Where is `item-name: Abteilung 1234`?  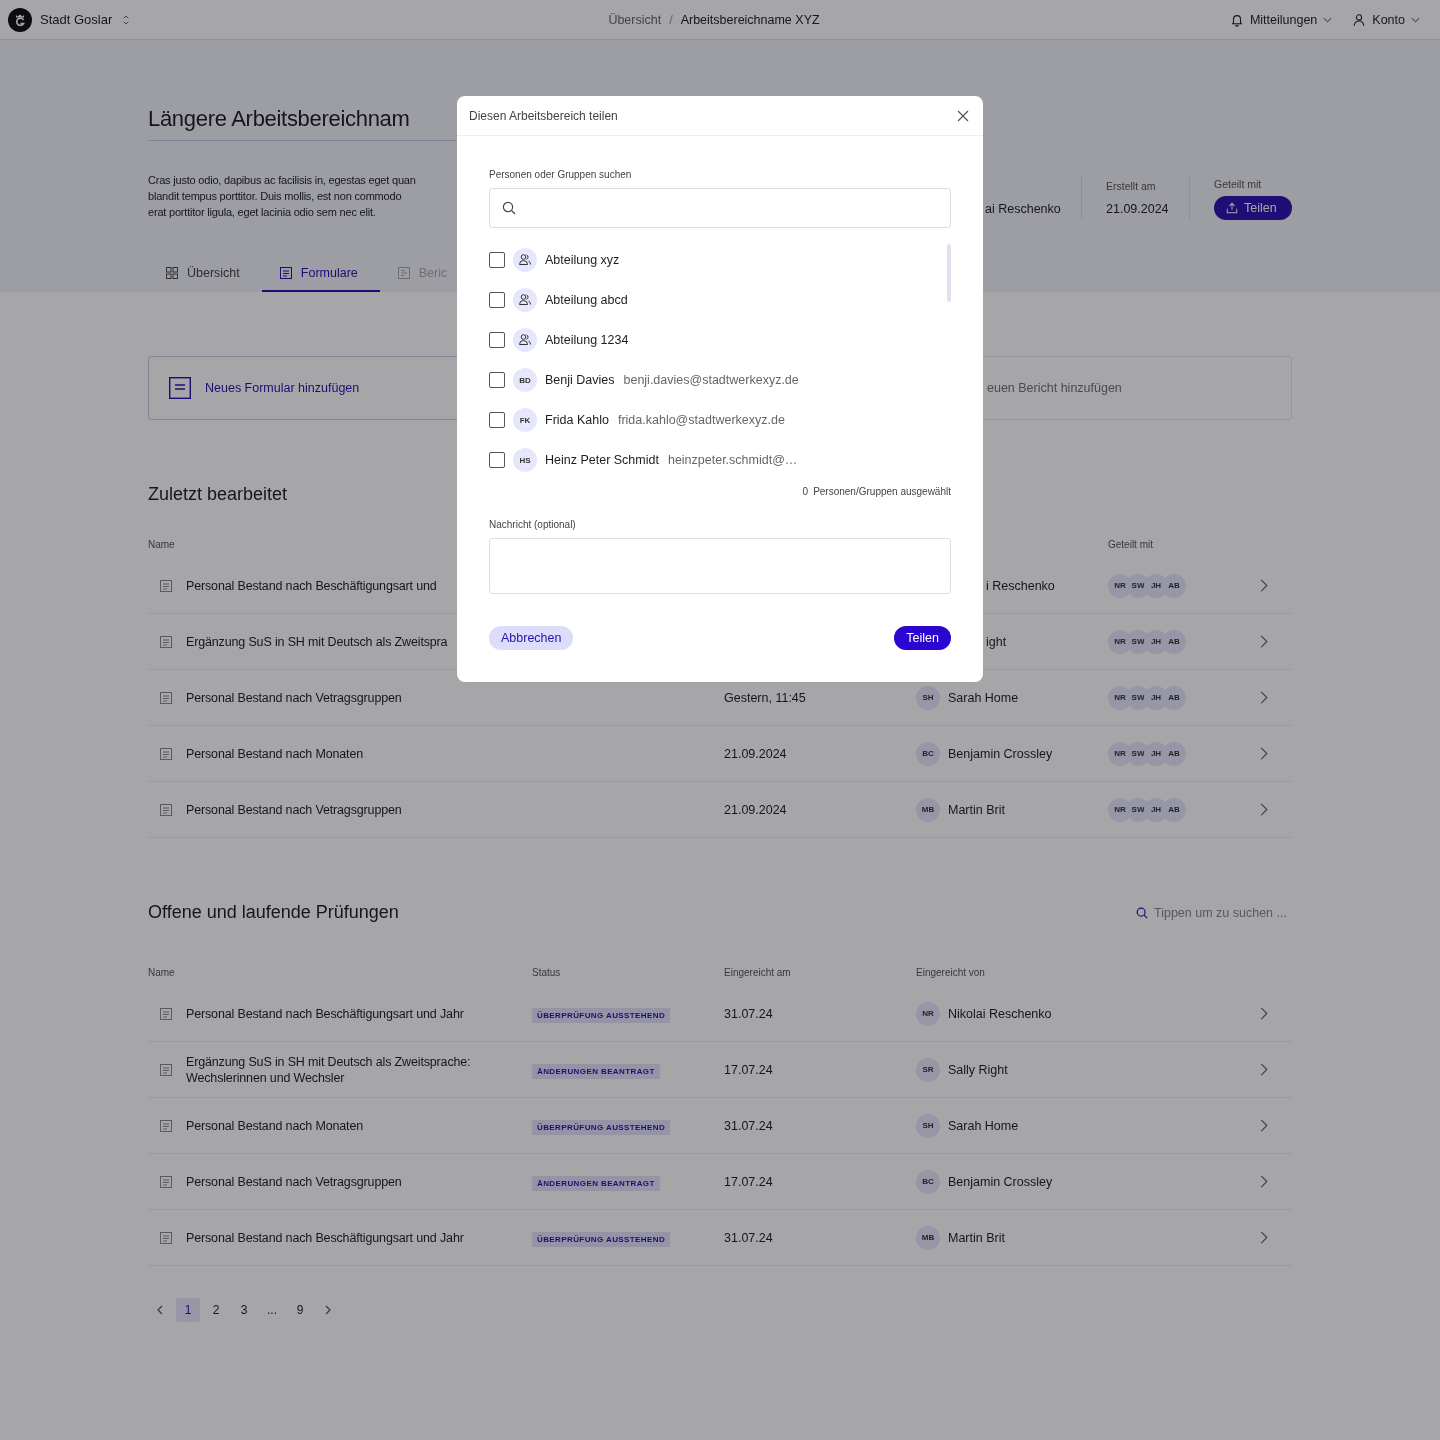 item-name: Abteilung 1234 is located at coordinates (587, 340).